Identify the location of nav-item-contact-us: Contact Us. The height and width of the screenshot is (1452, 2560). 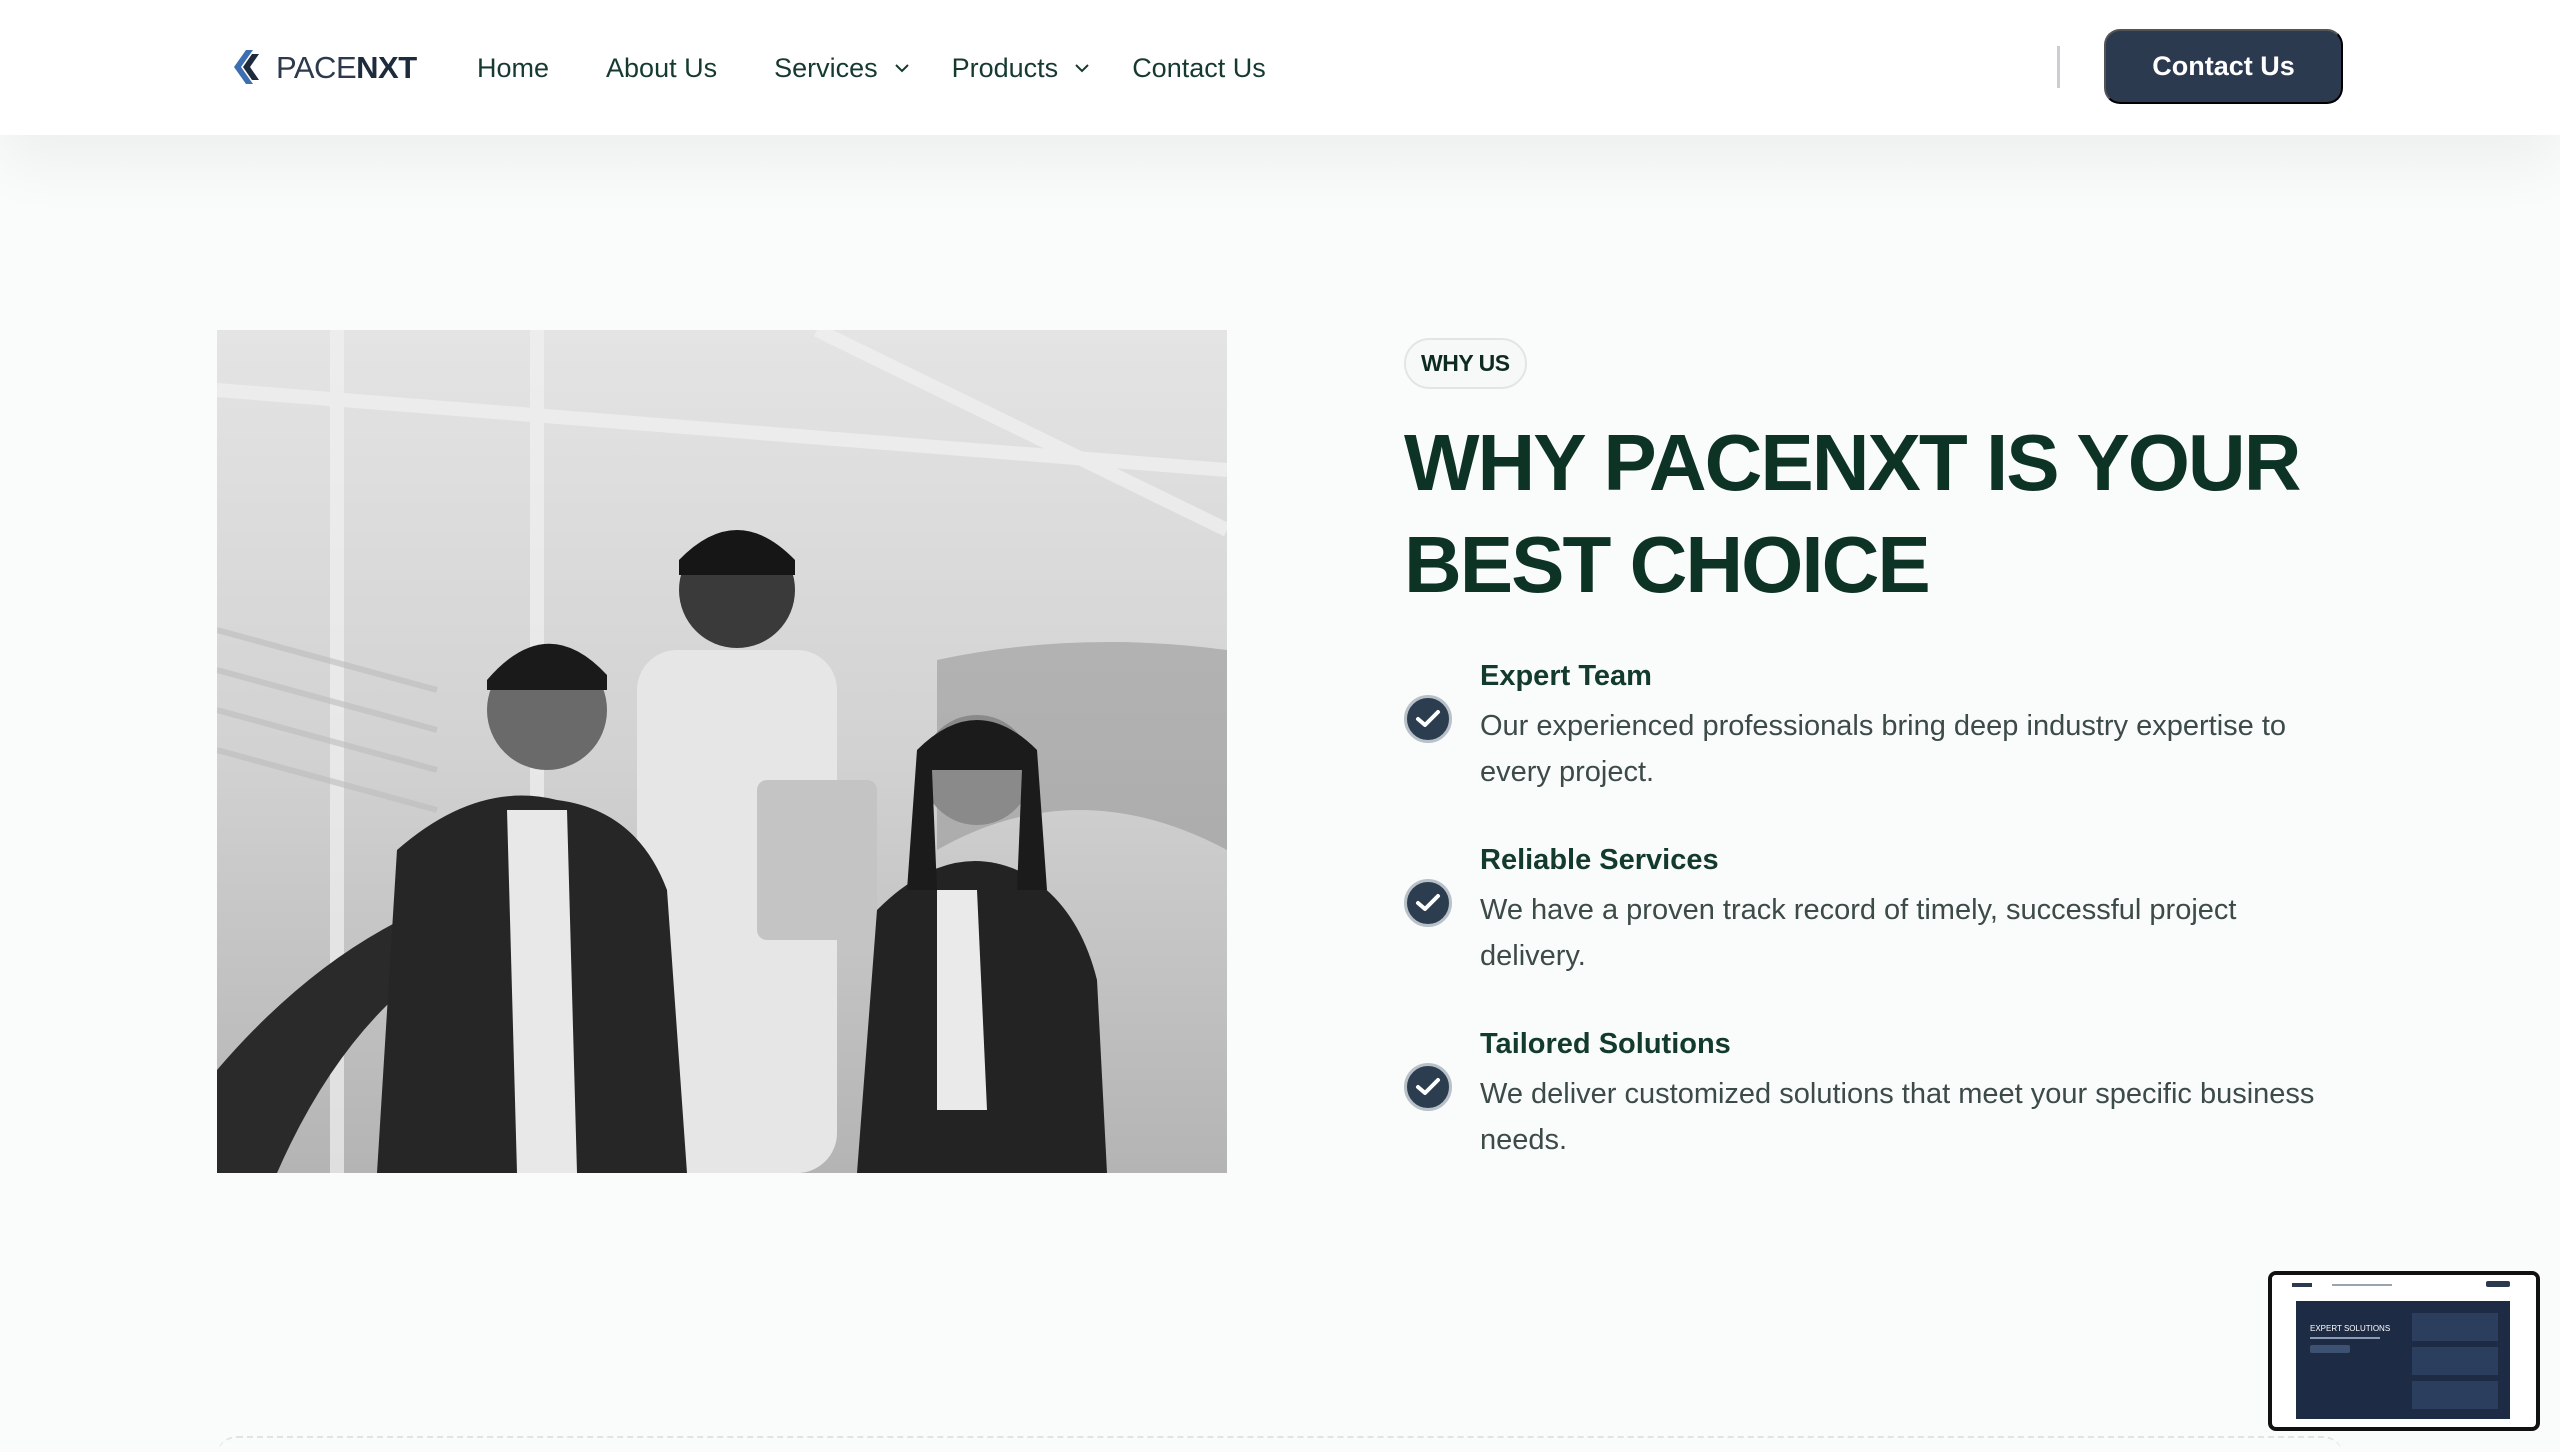
(1199, 68).